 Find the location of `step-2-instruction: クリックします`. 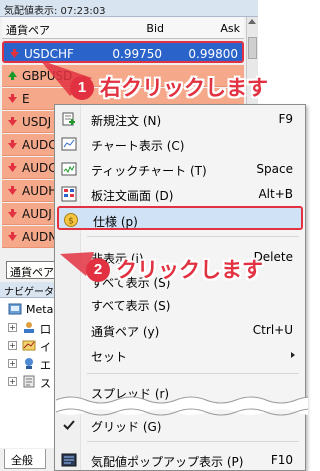

step-2-instruction: クリックします is located at coordinates (189, 270).